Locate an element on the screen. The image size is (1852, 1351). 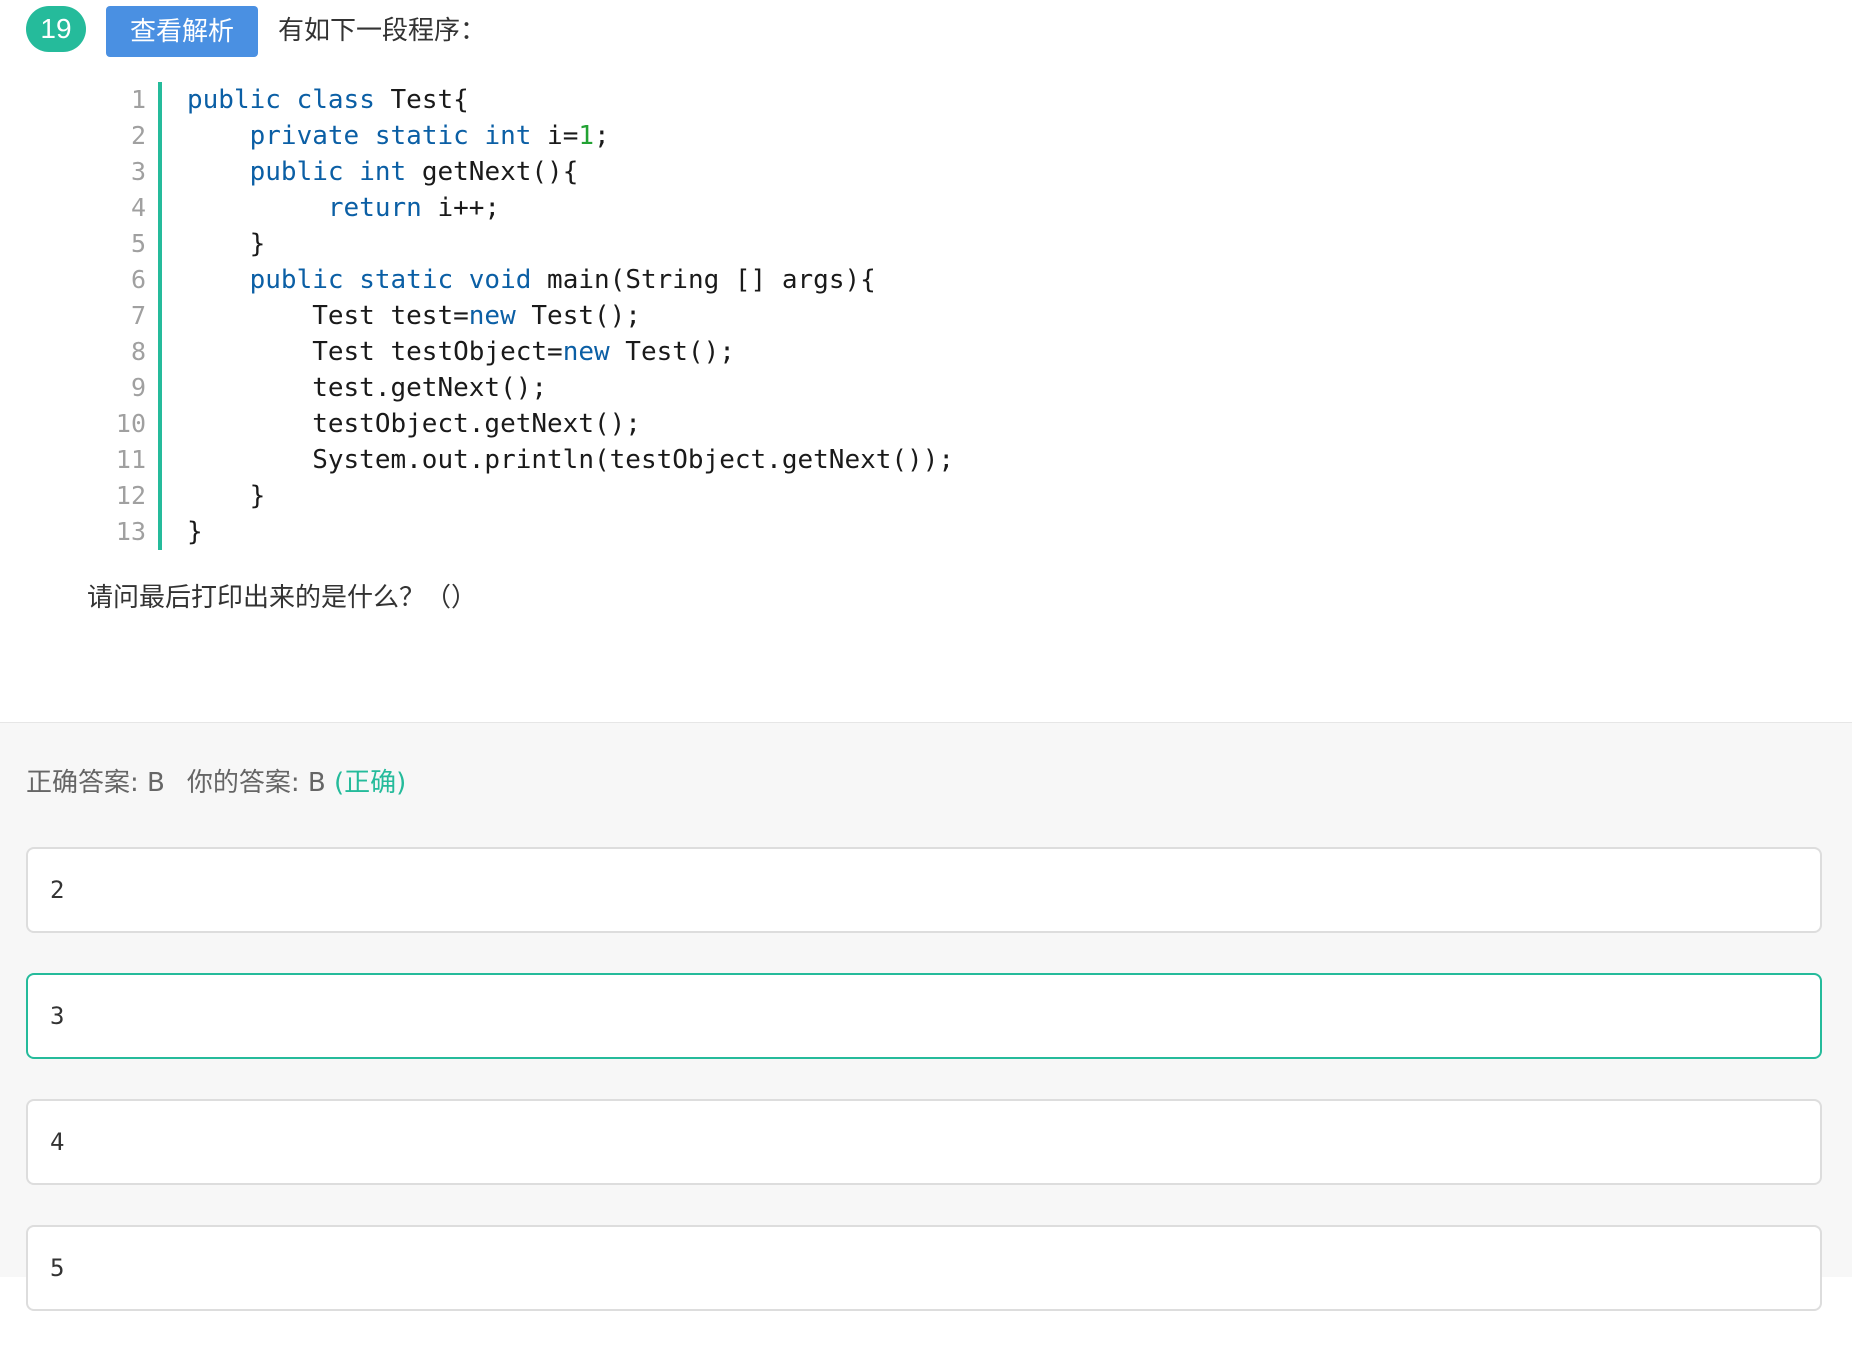
line-number-gutter: 1 2 3 4 5 6 7 8 9 10 11 12 13 is located at coordinates (131, 316).